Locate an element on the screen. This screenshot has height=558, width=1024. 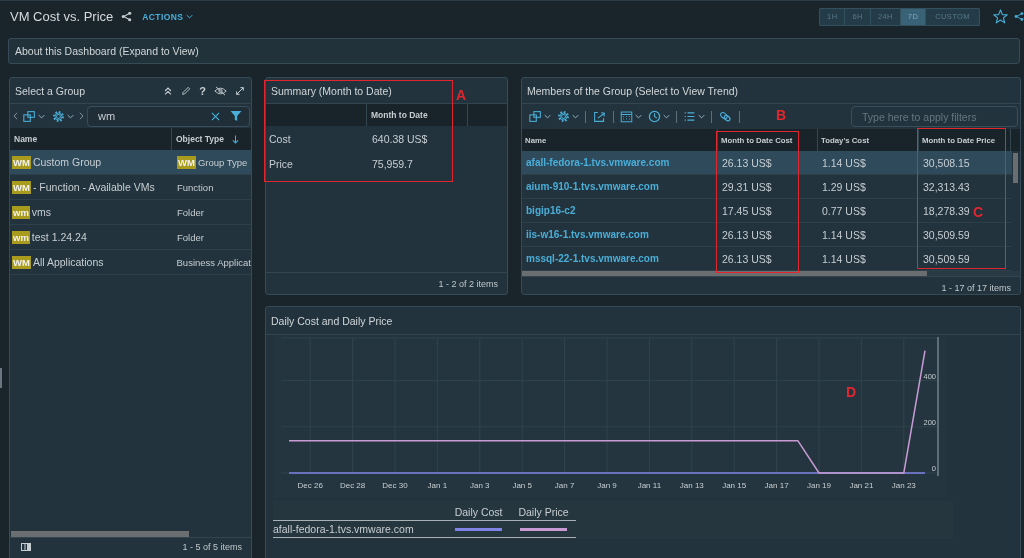
object-type: Function is located at coordinates (195, 187).